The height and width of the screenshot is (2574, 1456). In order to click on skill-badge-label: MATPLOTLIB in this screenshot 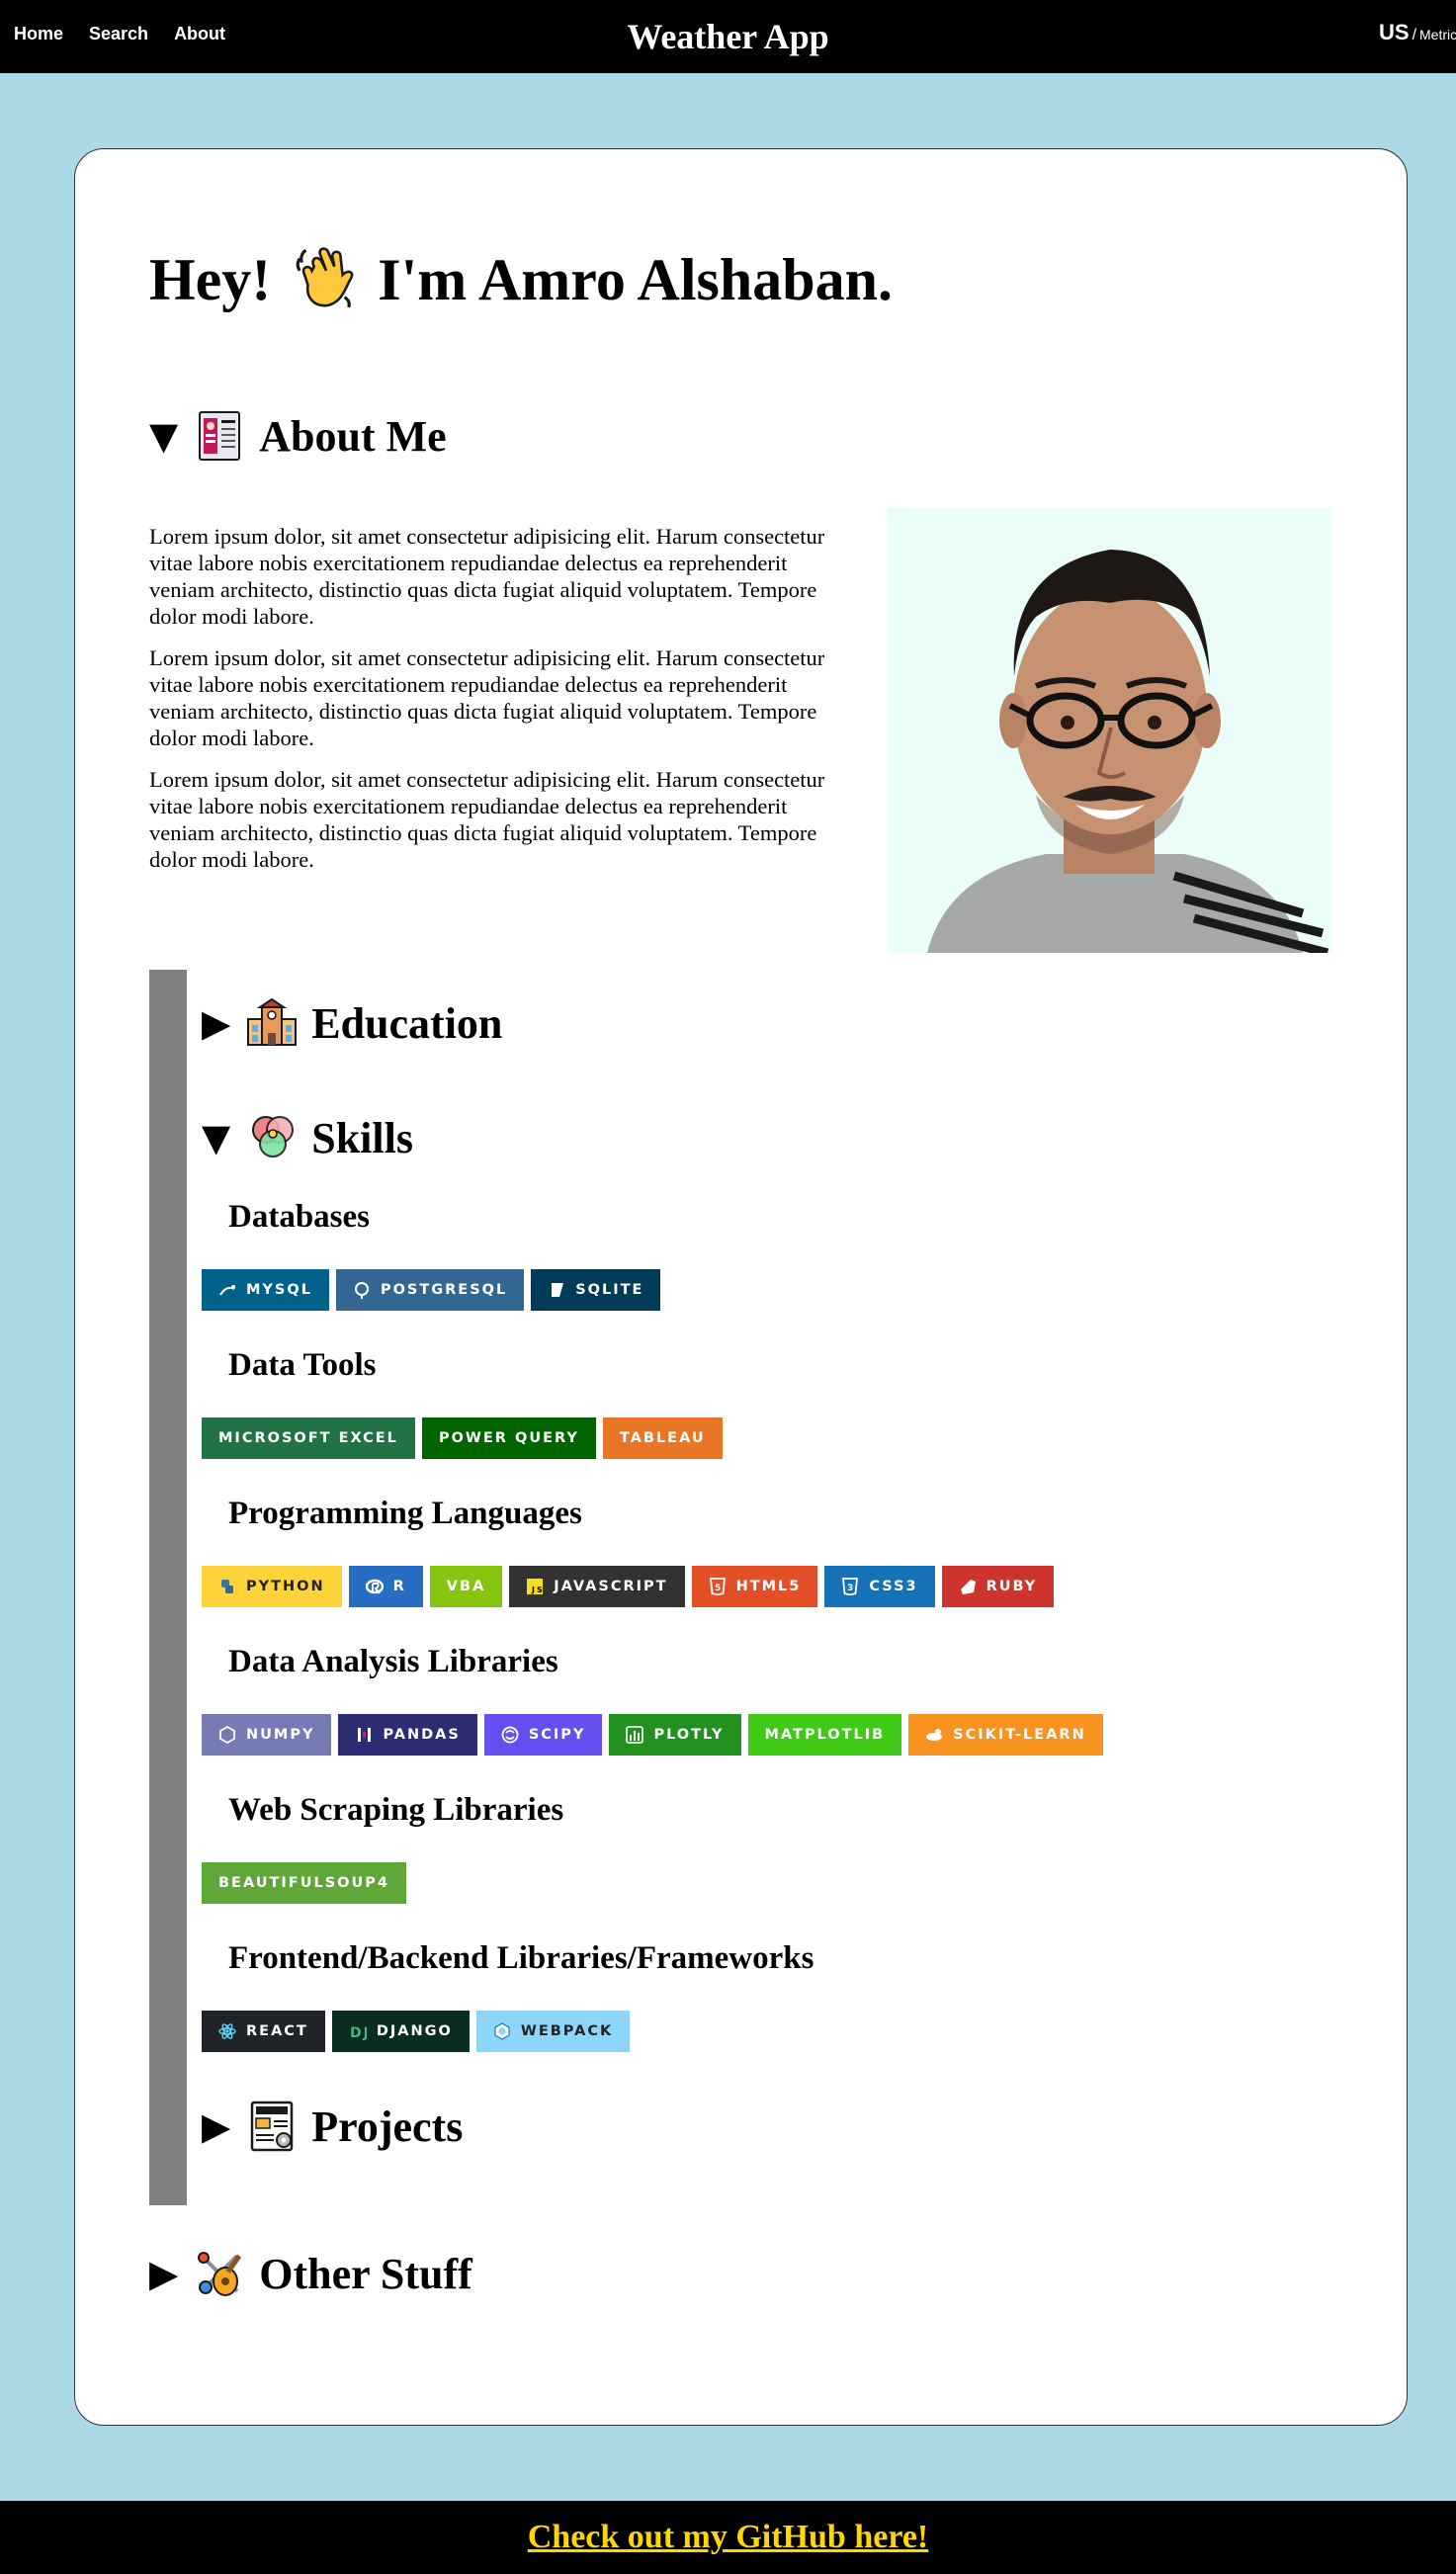, I will do `click(825, 1735)`.